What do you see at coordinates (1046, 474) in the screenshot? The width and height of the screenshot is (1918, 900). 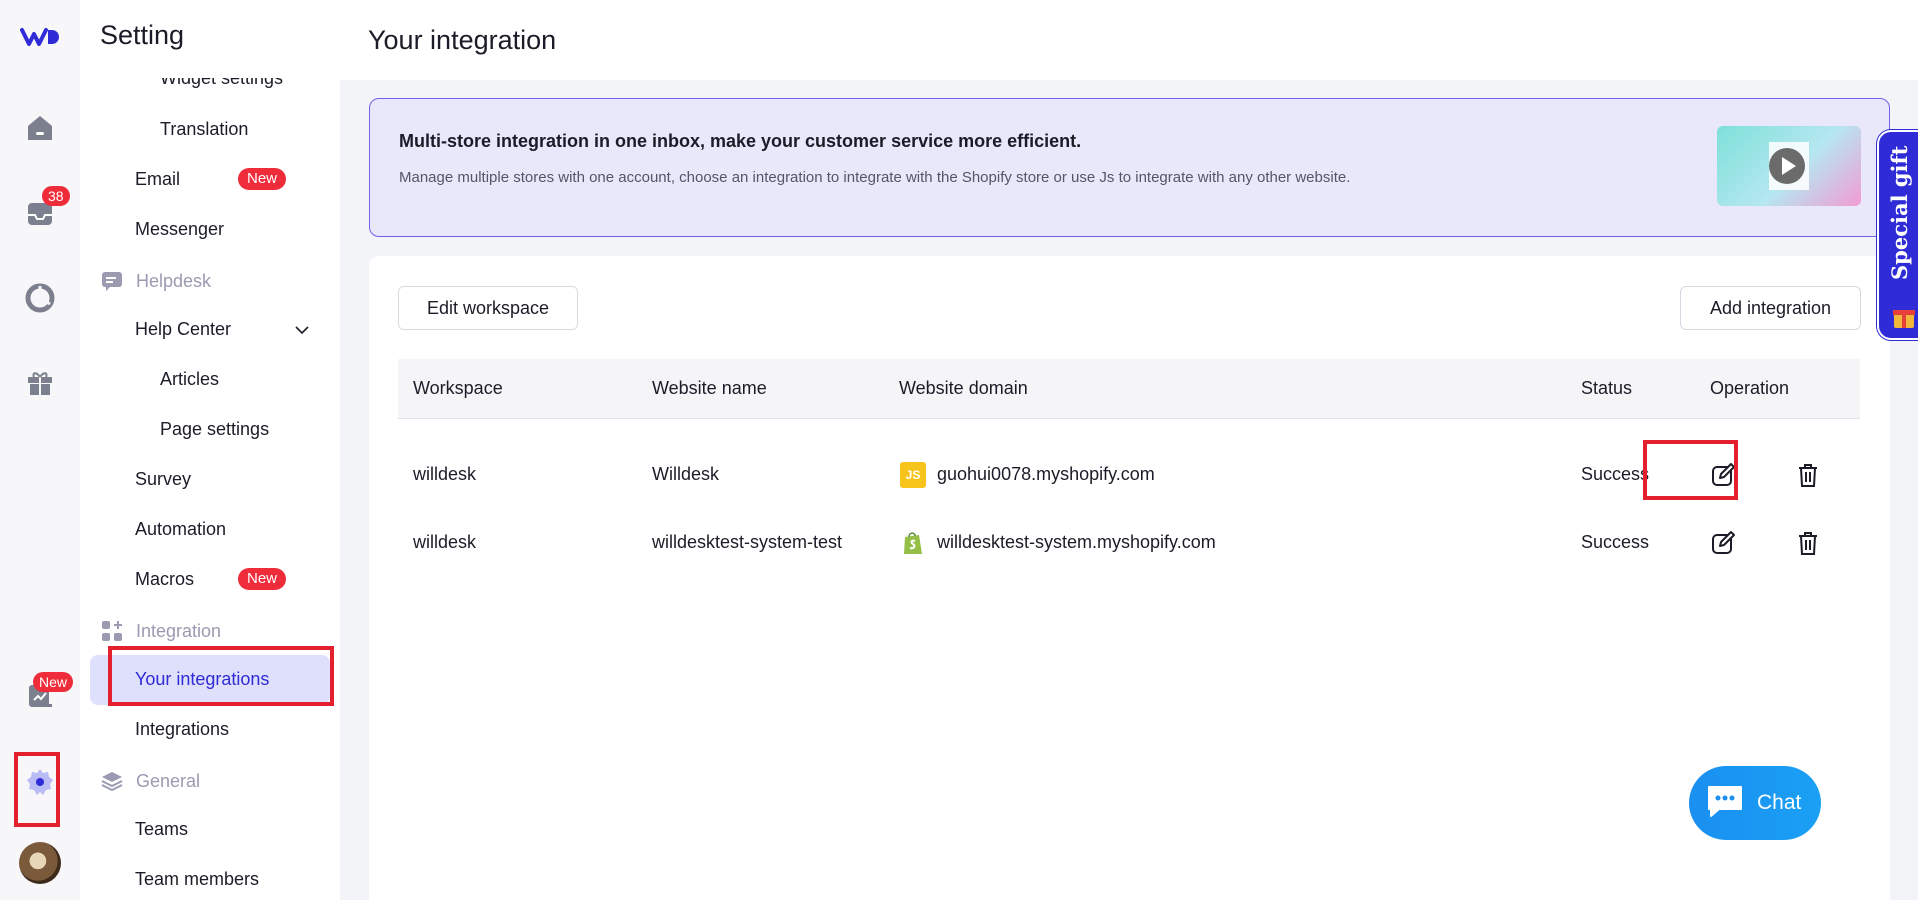 I see `cell-website-domain: guohui0078.myshopify.com` at bounding box center [1046, 474].